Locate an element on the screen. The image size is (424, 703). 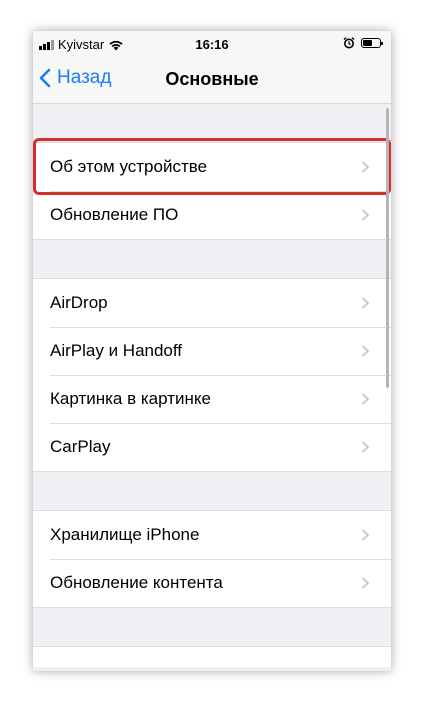
row-label: Картинка в картинке is located at coordinates (130, 398).